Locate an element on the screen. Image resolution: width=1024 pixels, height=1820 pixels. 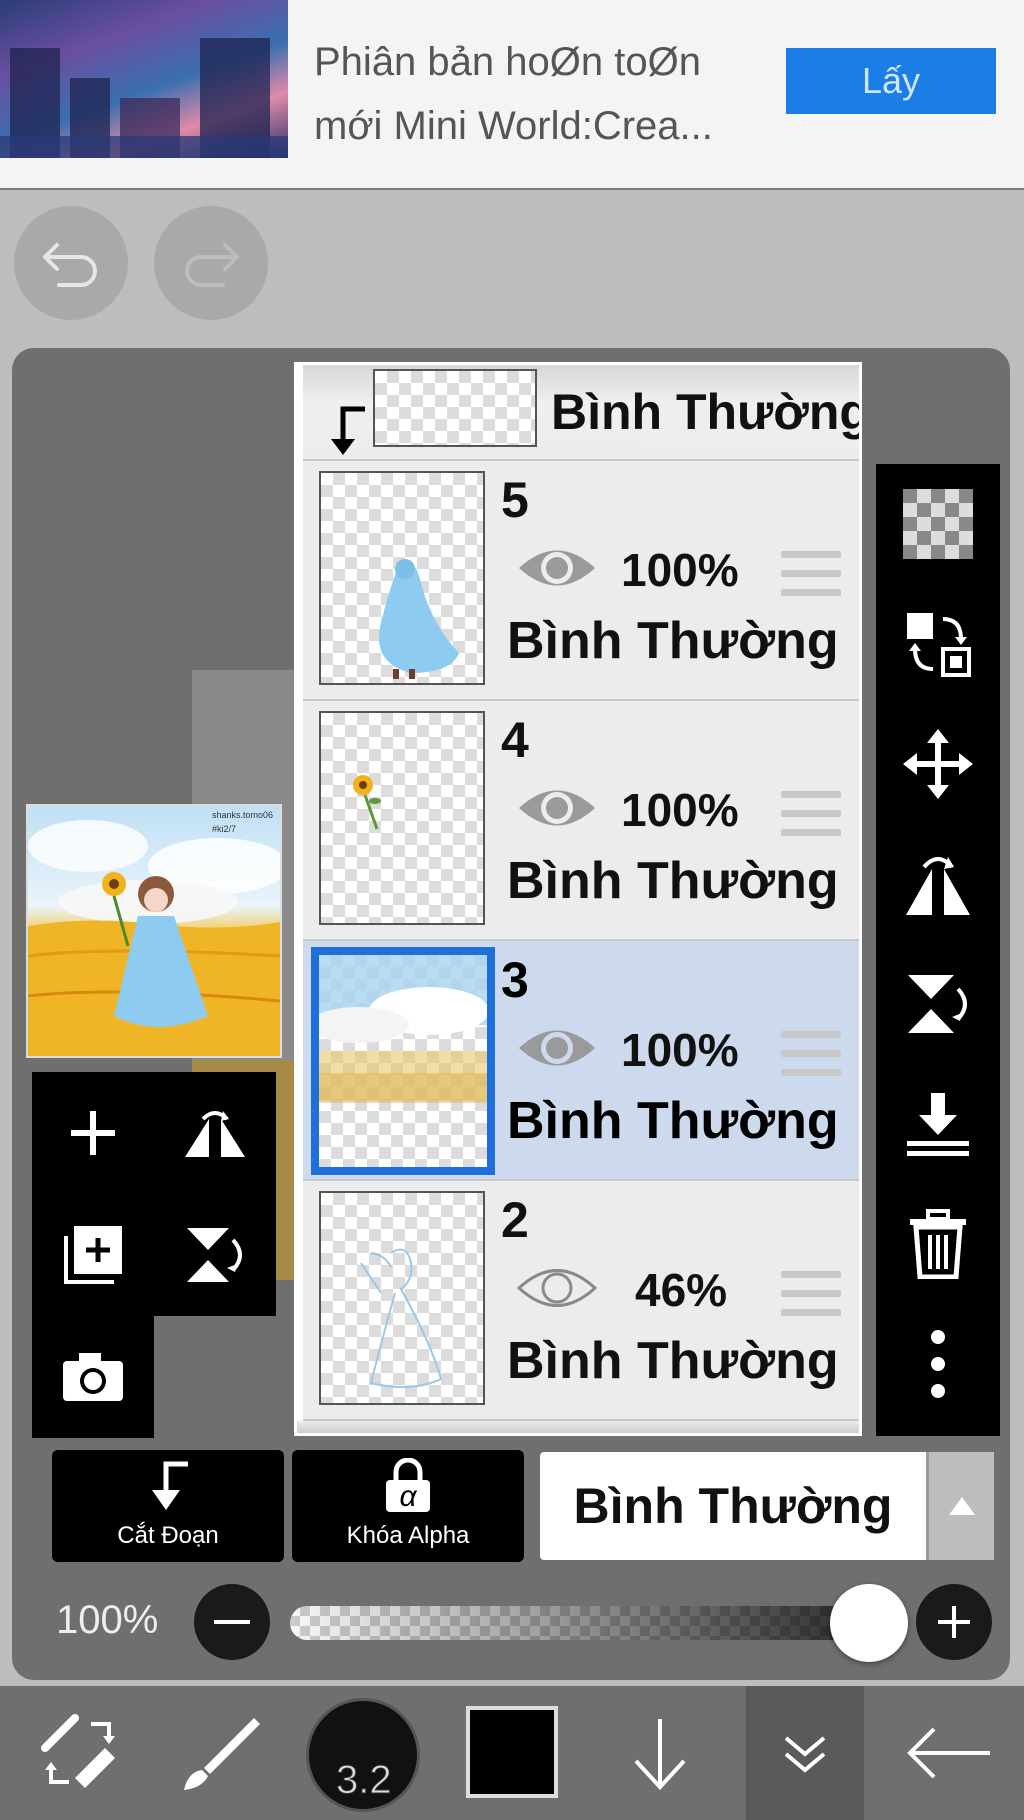
undo-icon is located at coordinates (70, 265).